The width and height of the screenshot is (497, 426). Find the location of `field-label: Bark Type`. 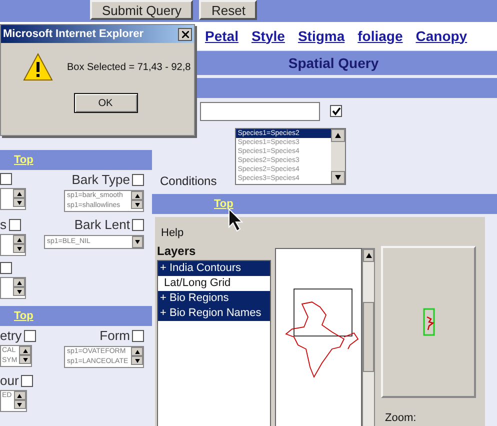

field-label: Bark Type is located at coordinates (101, 179).